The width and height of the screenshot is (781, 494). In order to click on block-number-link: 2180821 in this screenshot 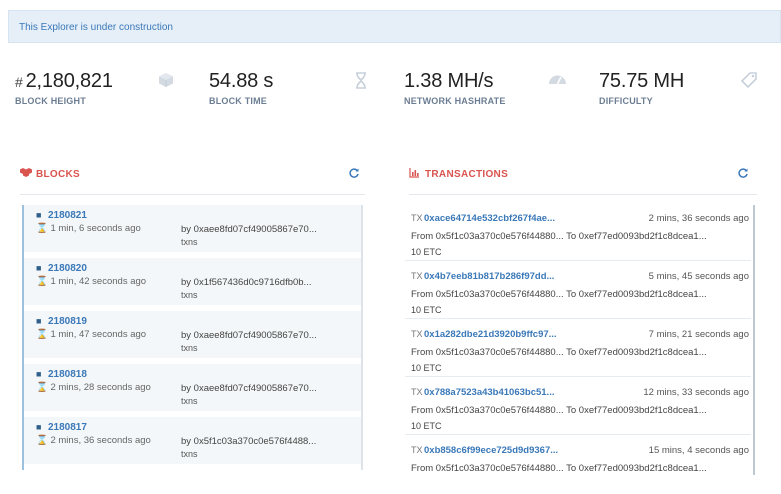, I will do `click(67, 215)`.